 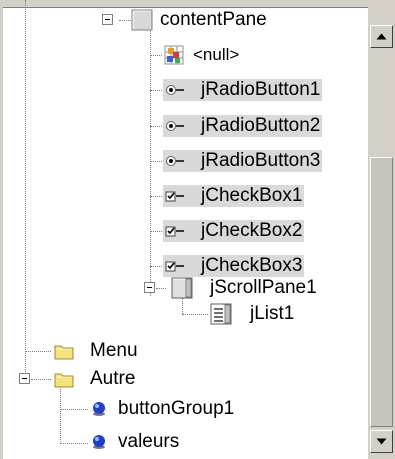 I want to click on tree-node-label: valeurs, so click(x=149, y=441).